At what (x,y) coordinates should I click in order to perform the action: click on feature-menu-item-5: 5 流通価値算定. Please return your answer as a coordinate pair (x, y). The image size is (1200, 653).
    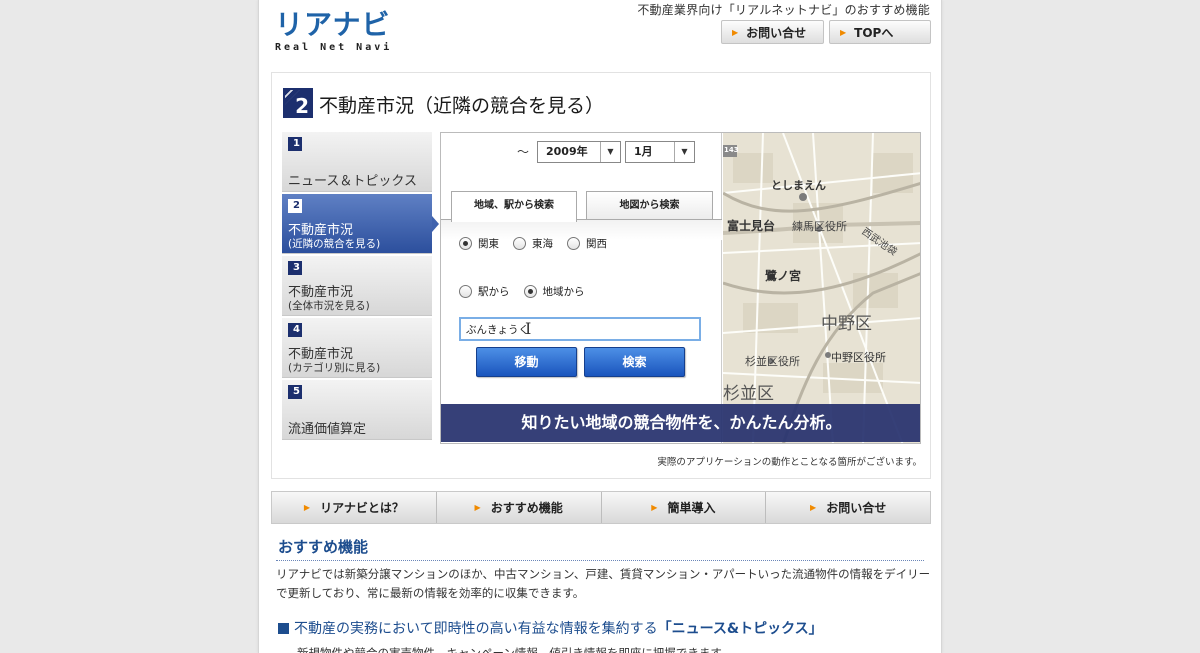
    Looking at the image, I should click on (357, 410).